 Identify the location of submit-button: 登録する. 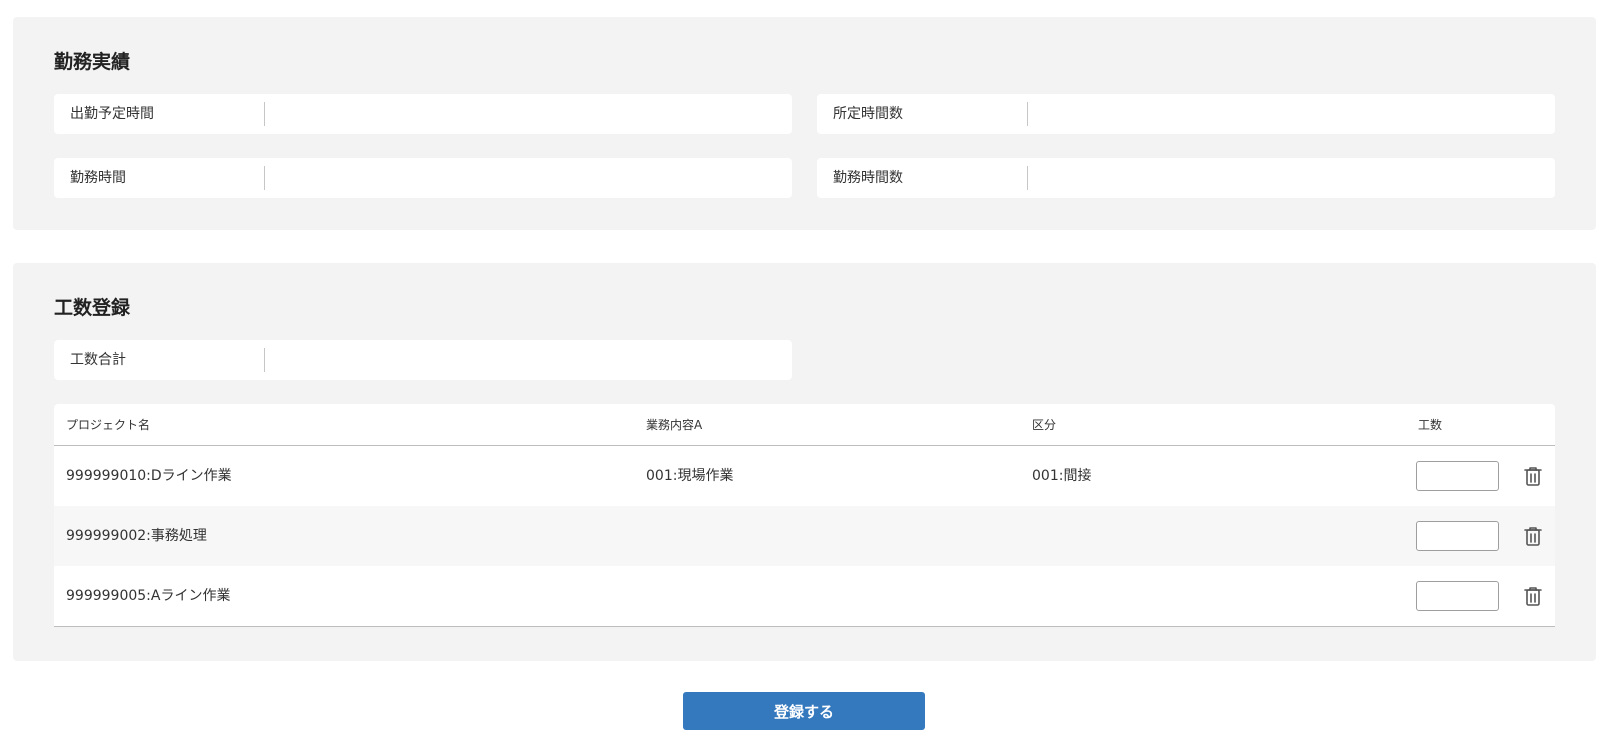
(804, 711).